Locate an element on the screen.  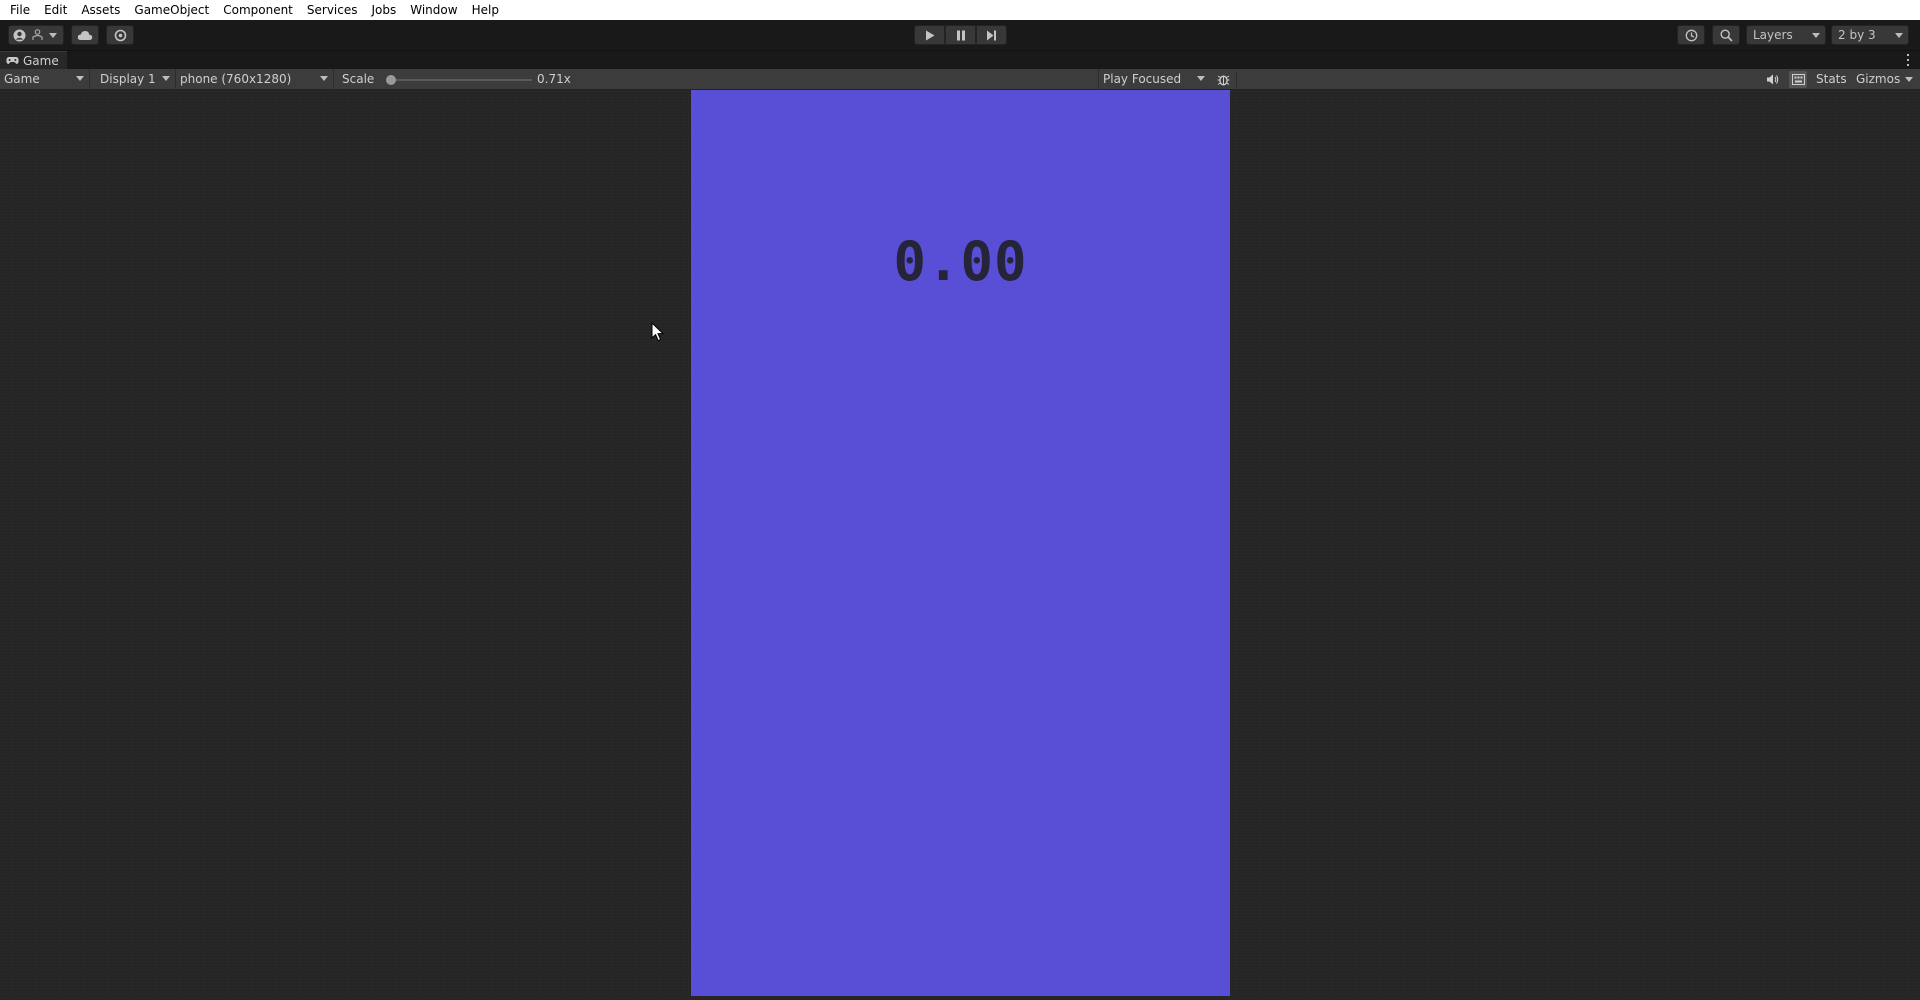
gizmos-button: Gizmos is located at coordinates (1878, 79).